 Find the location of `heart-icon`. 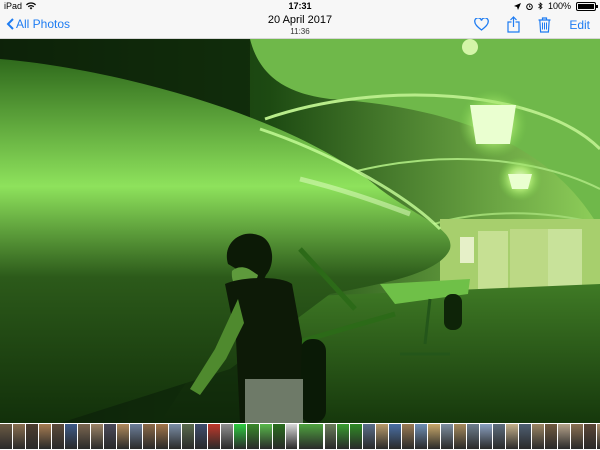

heart-icon is located at coordinates (482, 24).